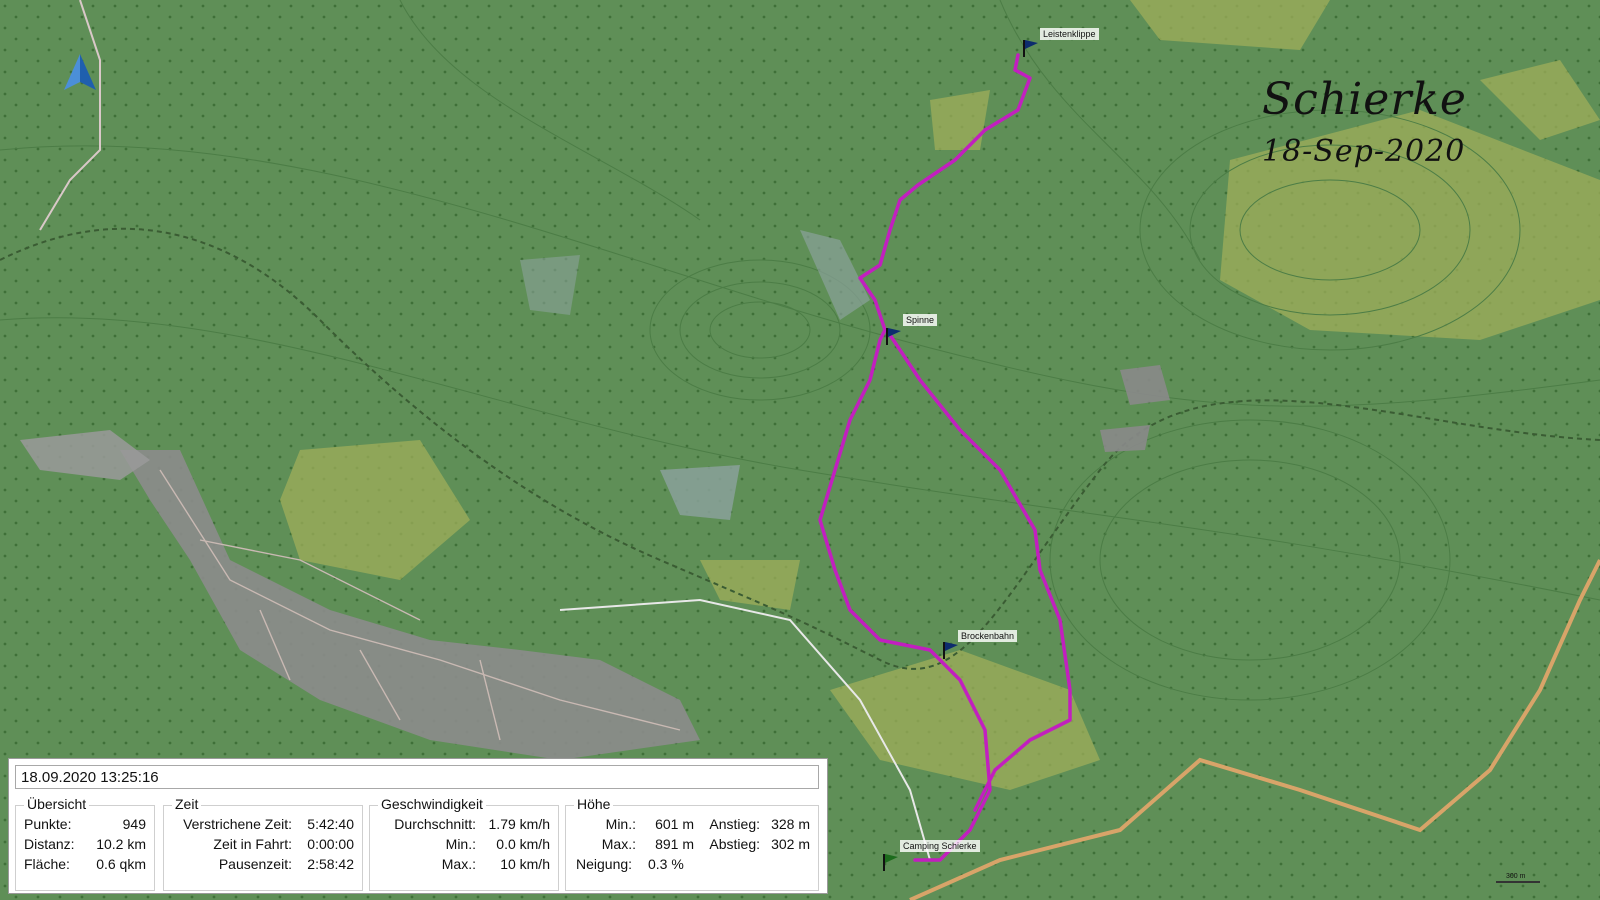 This screenshot has width=1600, height=900. I want to click on north-arrow-icon, so click(80, 72).